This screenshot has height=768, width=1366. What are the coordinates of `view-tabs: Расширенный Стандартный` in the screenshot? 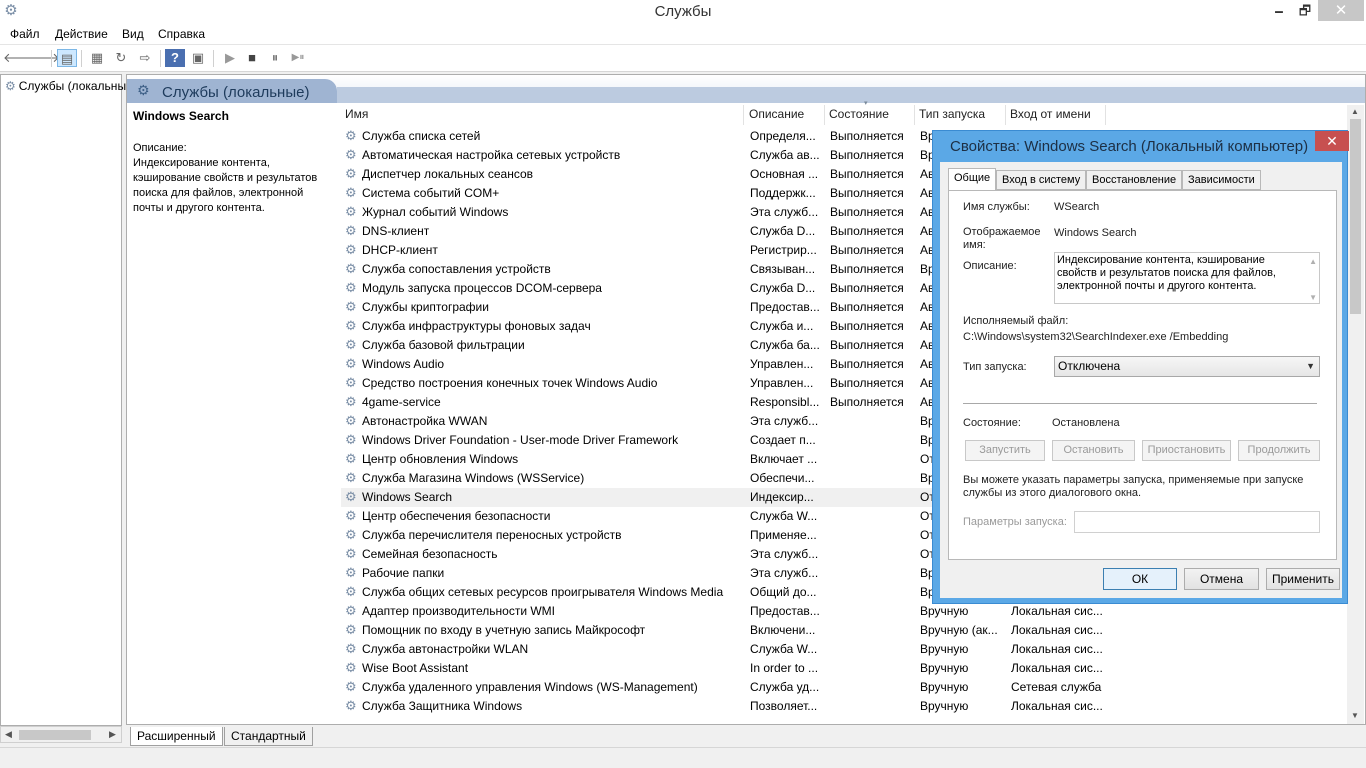 It's located at (746, 736).